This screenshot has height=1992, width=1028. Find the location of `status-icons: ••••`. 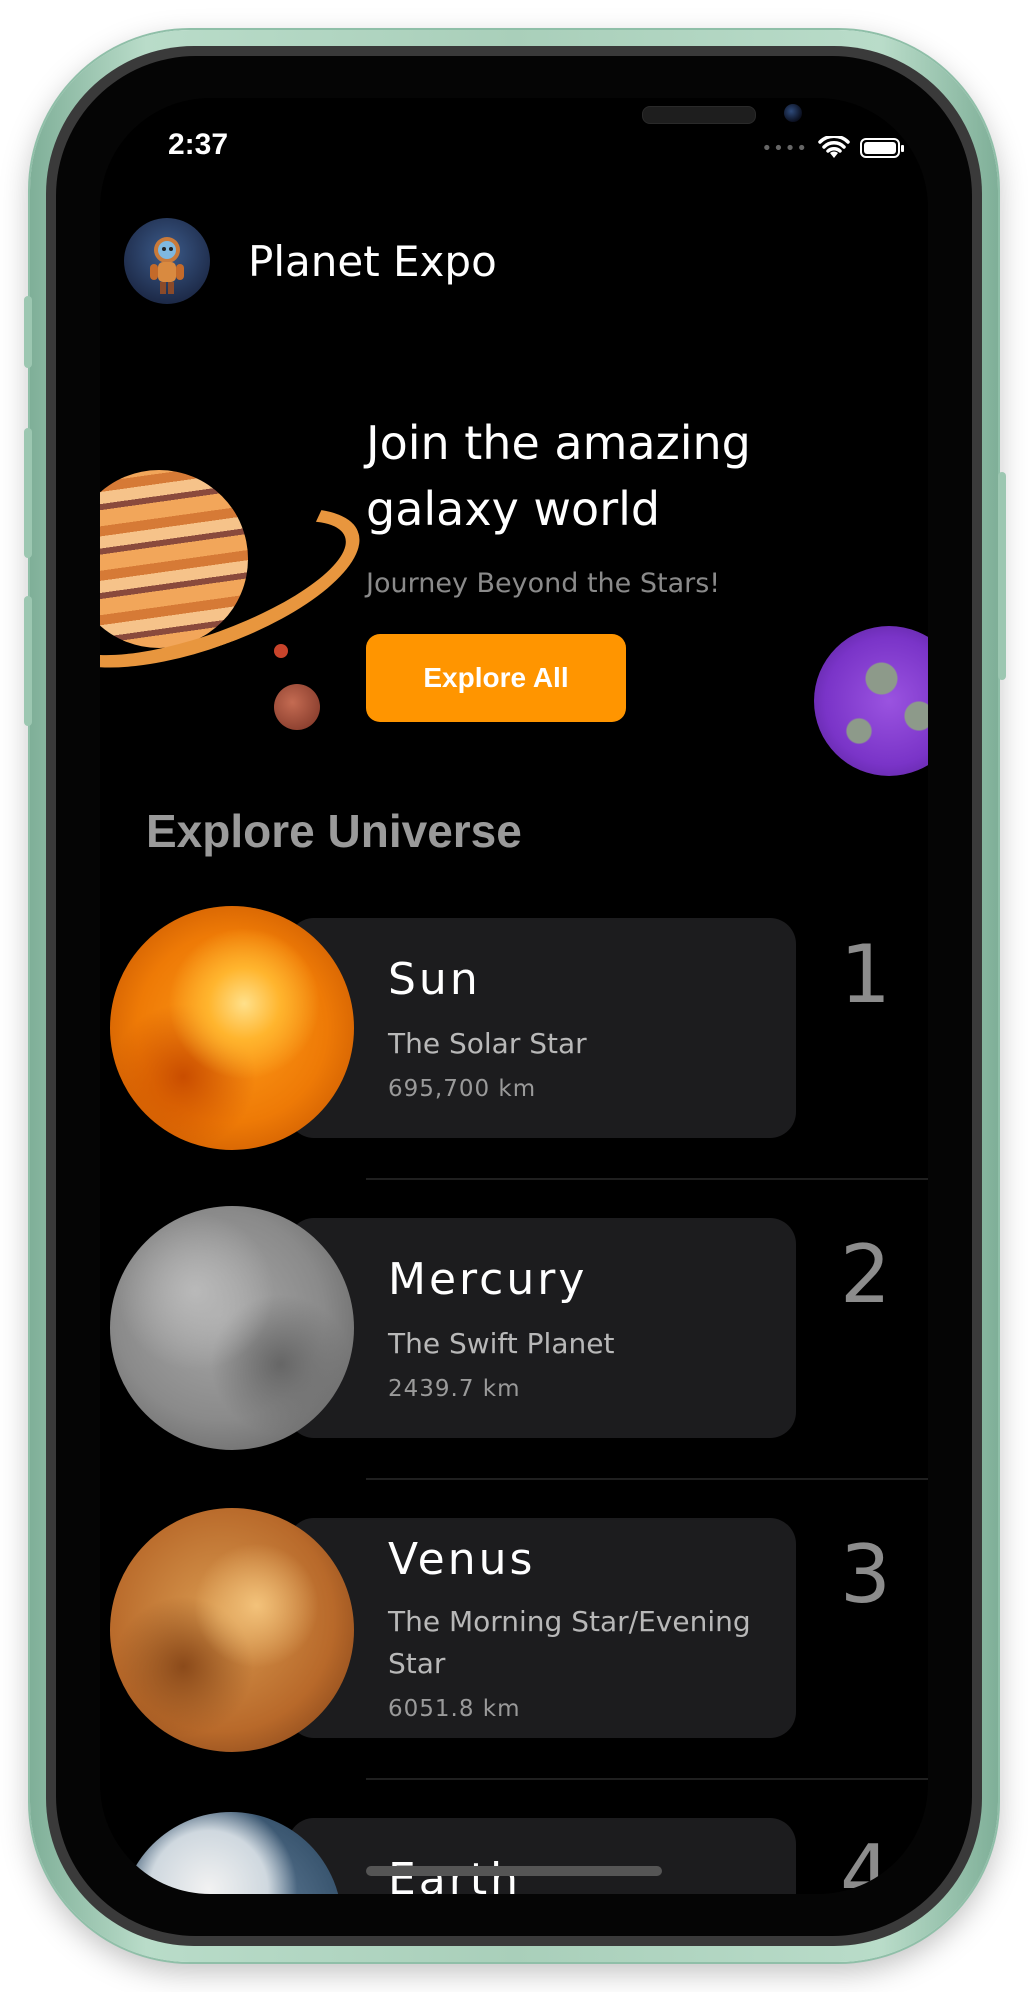

status-icons: •••• is located at coordinates (832, 148).